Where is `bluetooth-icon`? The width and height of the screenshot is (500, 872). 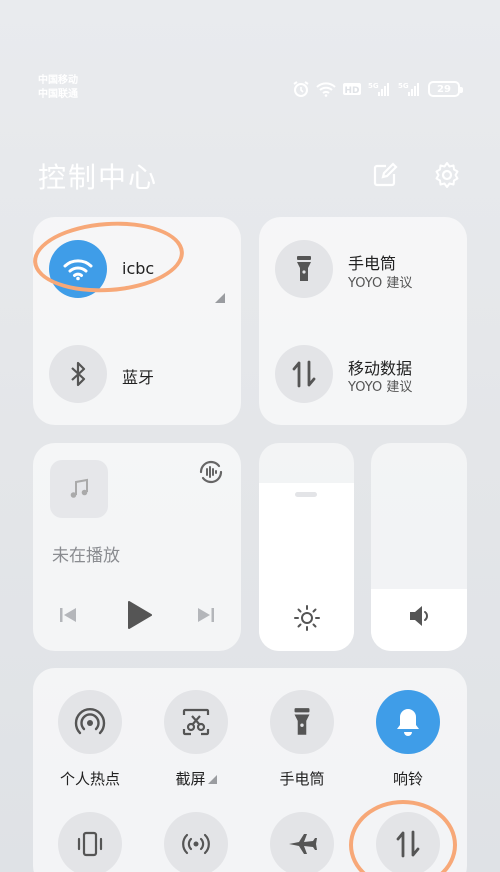
bluetooth-icon is located at coordinates (78, 374).